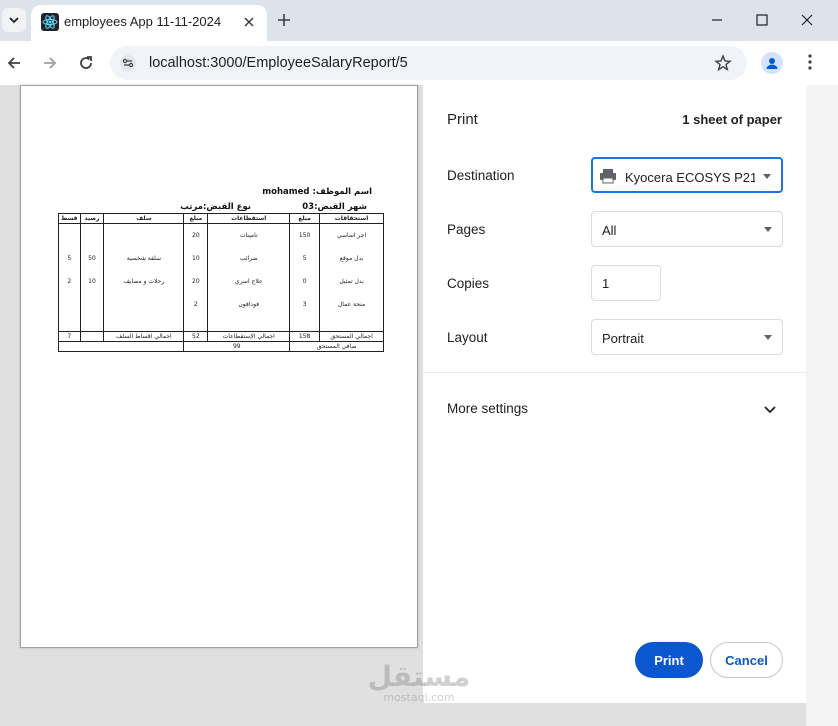 The width and height of the screenshot is (838, 726). Describe the element at coordinates (626, 283) in the screenshot. I see `copies-input: 1` at that location.